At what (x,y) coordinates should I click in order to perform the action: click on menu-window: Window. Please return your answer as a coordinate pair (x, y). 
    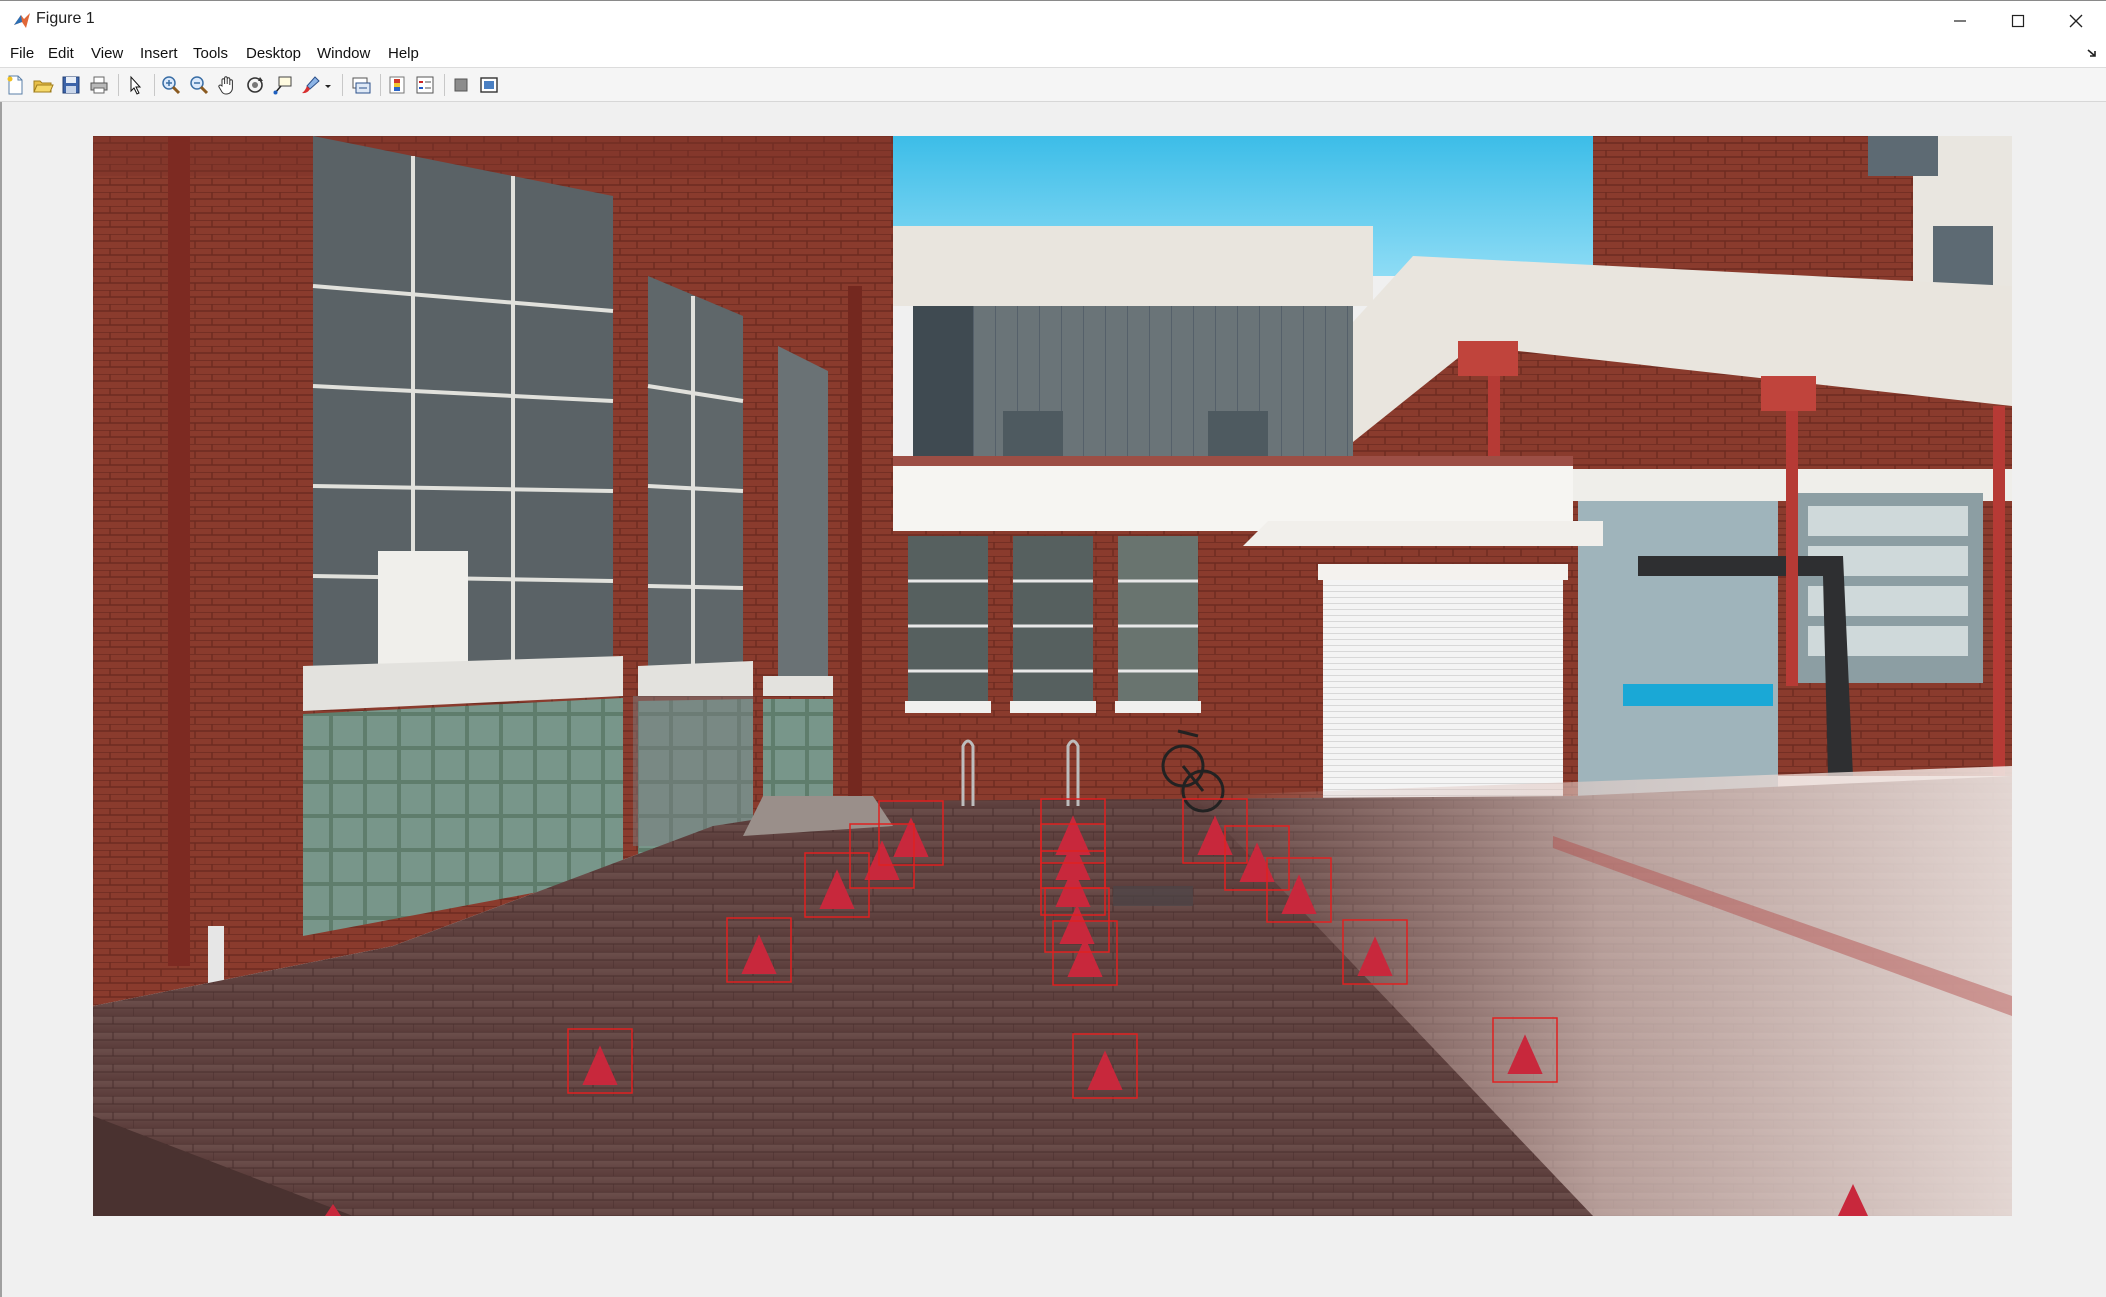
    Looking at the image, I should click on (343, 53).